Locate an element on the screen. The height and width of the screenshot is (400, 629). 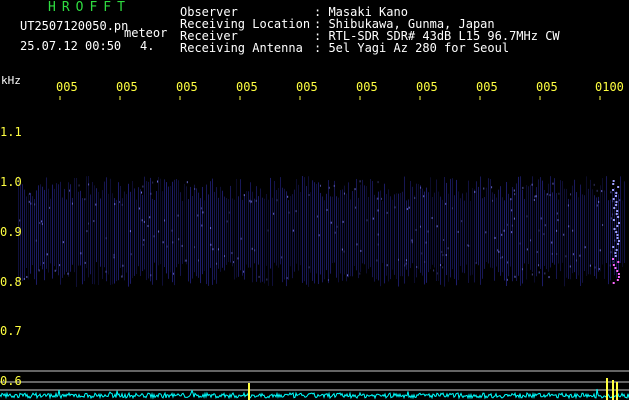
time-tick: 0100 is located at coordinates (609, 87).